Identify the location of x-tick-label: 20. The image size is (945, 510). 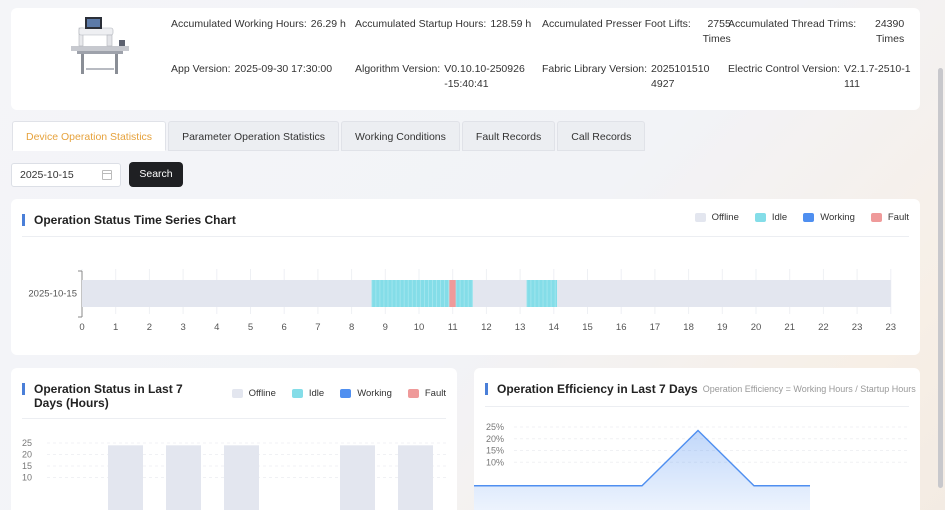
(756, 327).